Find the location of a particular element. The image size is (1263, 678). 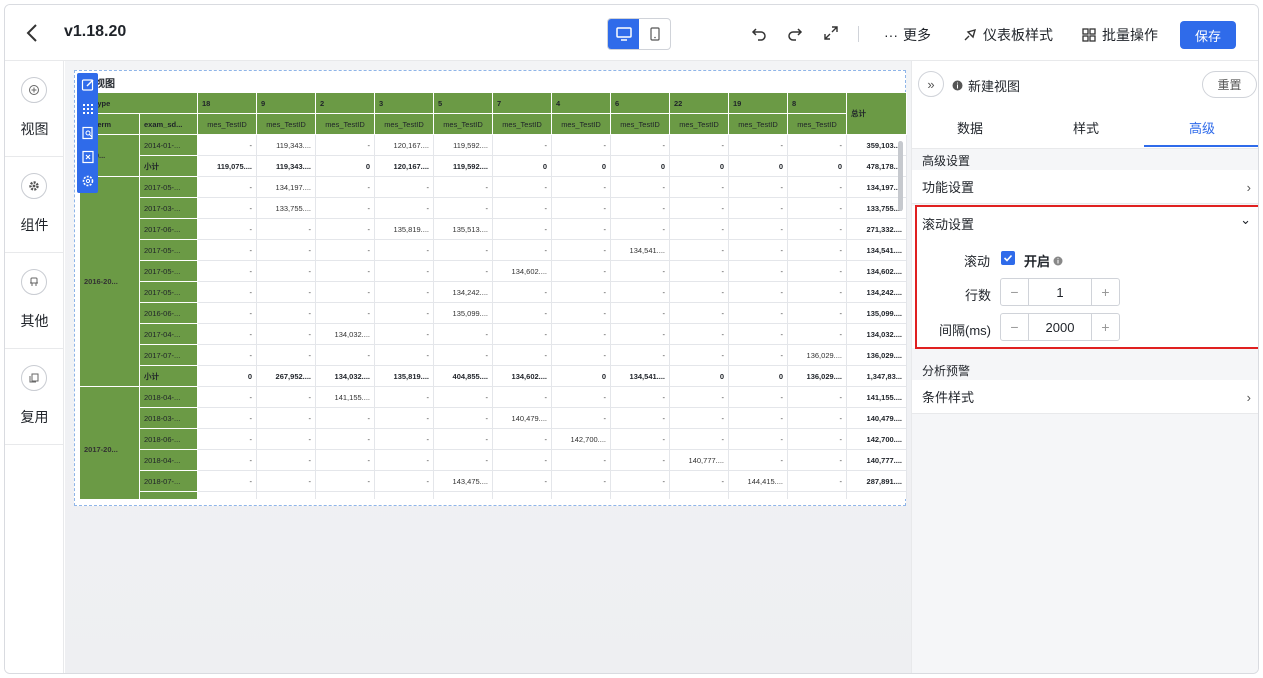

tab-advanced: 高级 is located at coordinates (1201, 127).